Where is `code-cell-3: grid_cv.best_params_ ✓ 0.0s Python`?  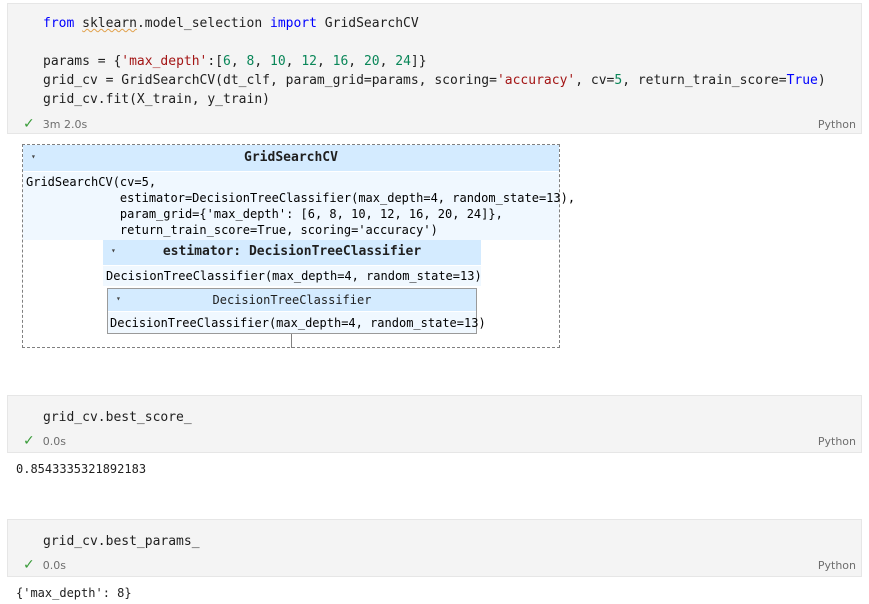 code-cell-3: grid_cv.best_params_ ✓ 0.0s Python is located at coordinates (434, 548).